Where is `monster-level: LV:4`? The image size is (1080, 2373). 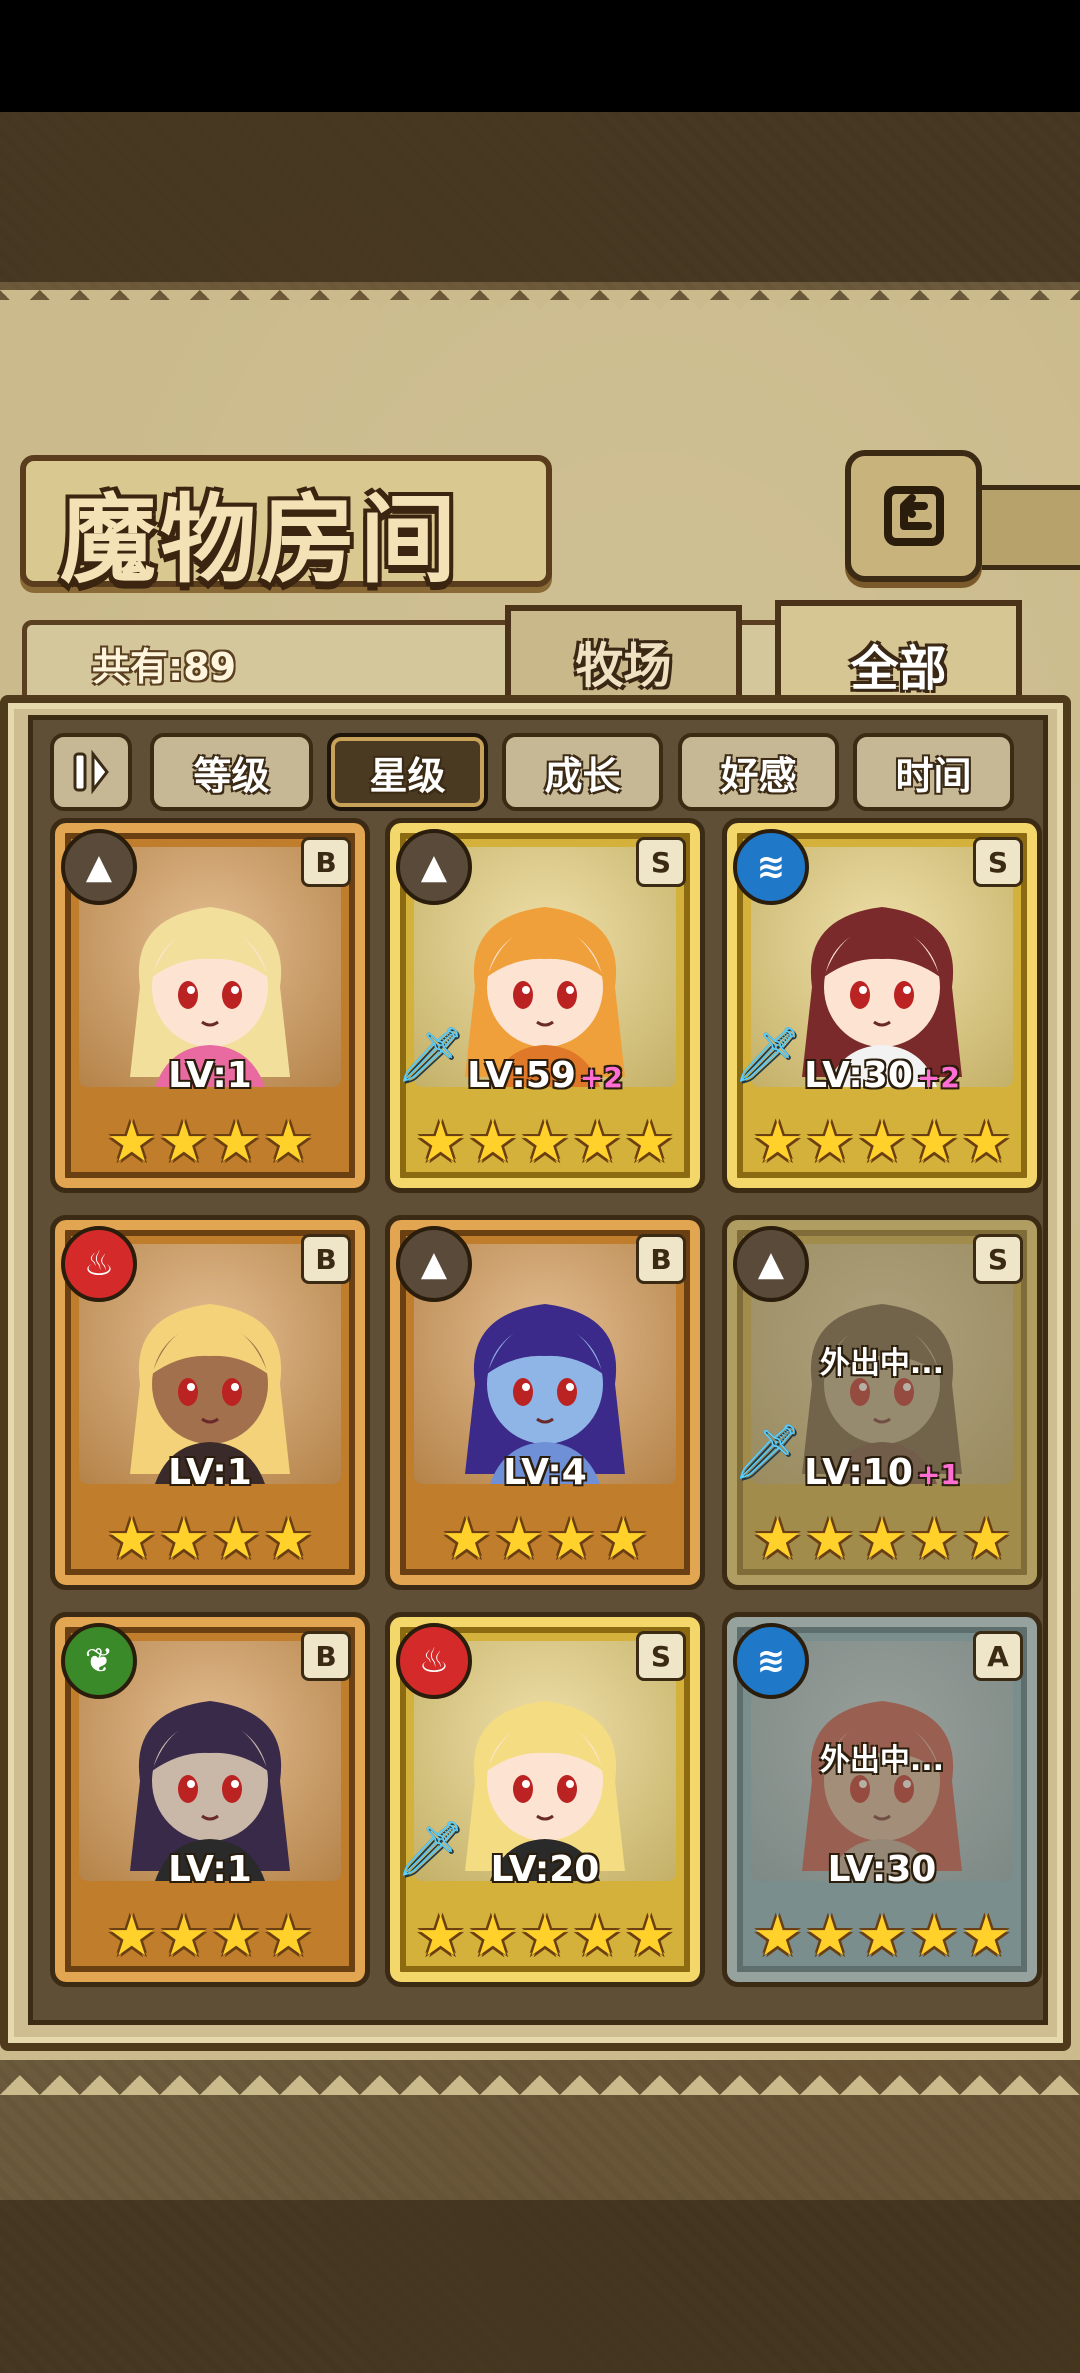
monster-level: LV:4 is located at coordinates (545, 1472).